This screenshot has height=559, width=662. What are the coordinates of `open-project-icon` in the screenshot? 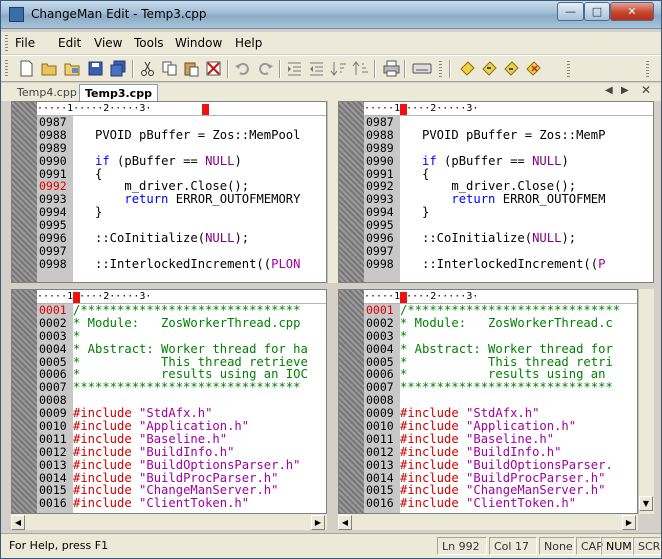 It's located at (72, 68).